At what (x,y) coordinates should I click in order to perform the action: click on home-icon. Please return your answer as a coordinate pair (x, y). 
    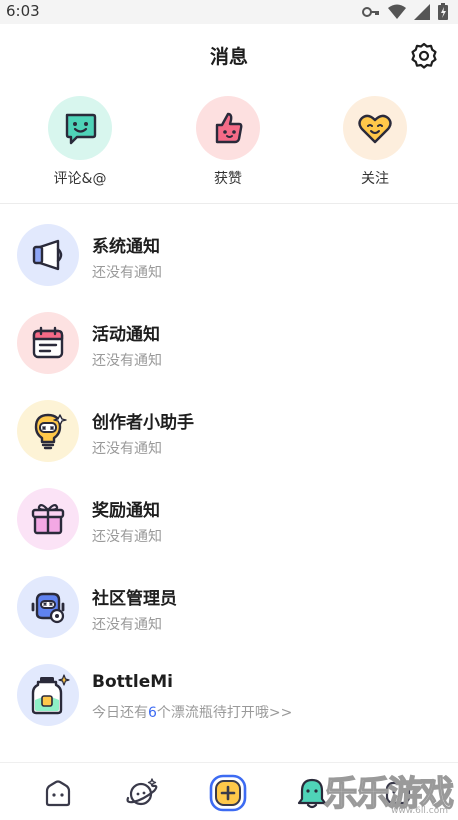
    Looking at the image, I should click on (58, 793).